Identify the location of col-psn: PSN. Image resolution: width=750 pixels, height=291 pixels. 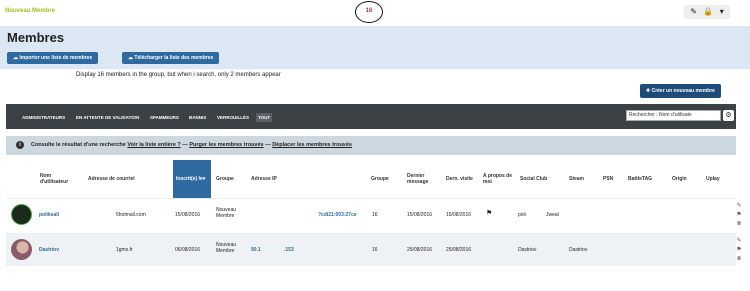
(613, 179).